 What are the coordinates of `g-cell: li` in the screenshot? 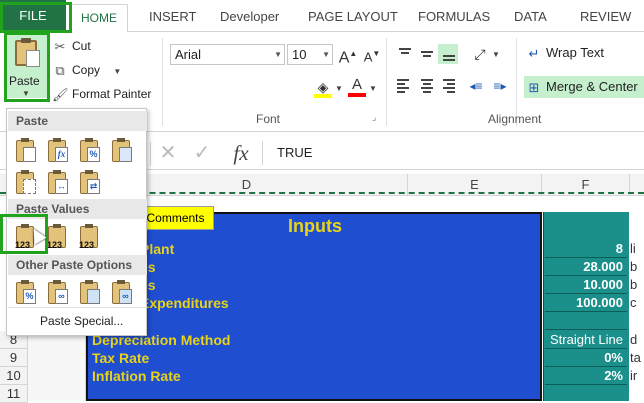 It's located at (637, 249).